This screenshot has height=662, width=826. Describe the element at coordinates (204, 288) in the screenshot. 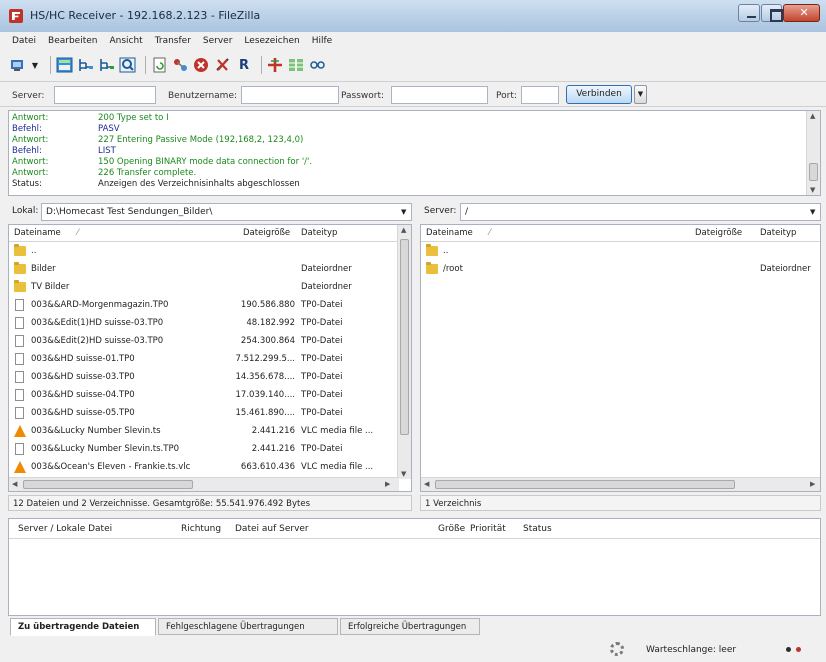

I see `file-row: TV Bilder Dateiordner` at that location.